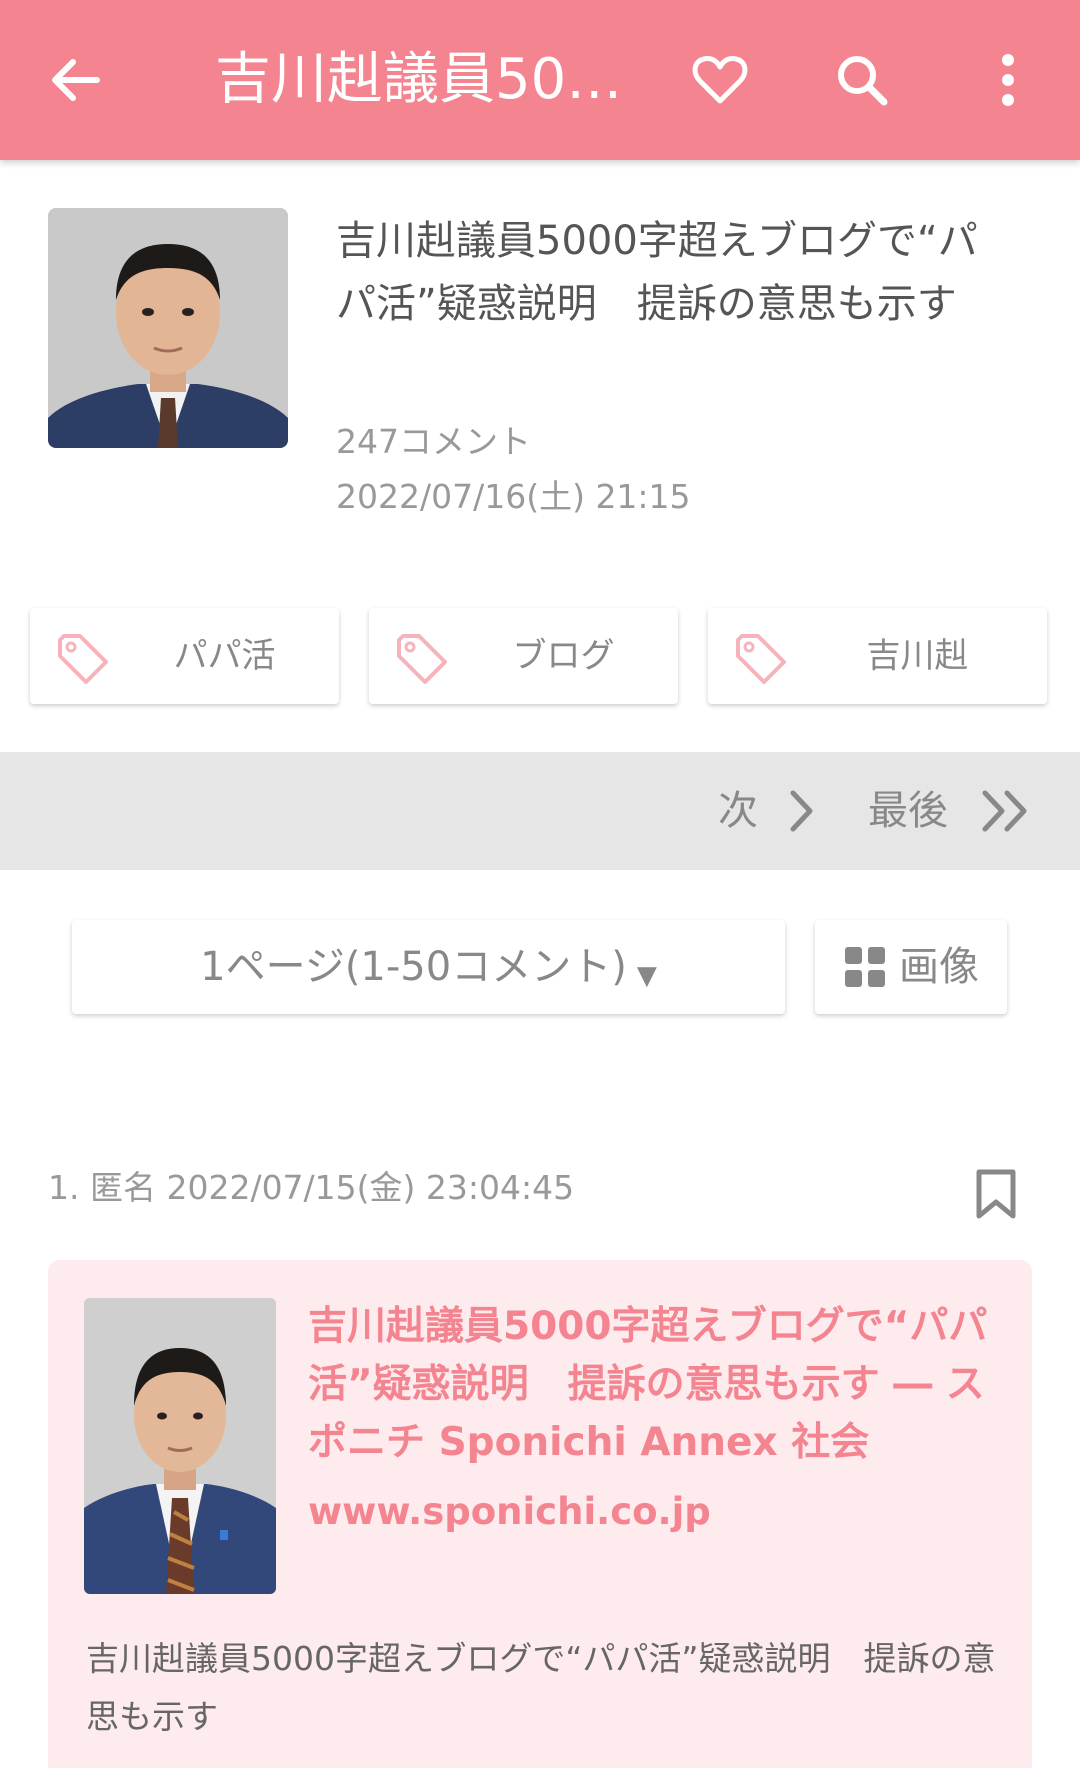 The width and height of the screenshot is (1080, 1768). What do you see at coordinates (802, 811) in the screenshot?
I see `chevron-right-icon` at bounding box center [802, 811].